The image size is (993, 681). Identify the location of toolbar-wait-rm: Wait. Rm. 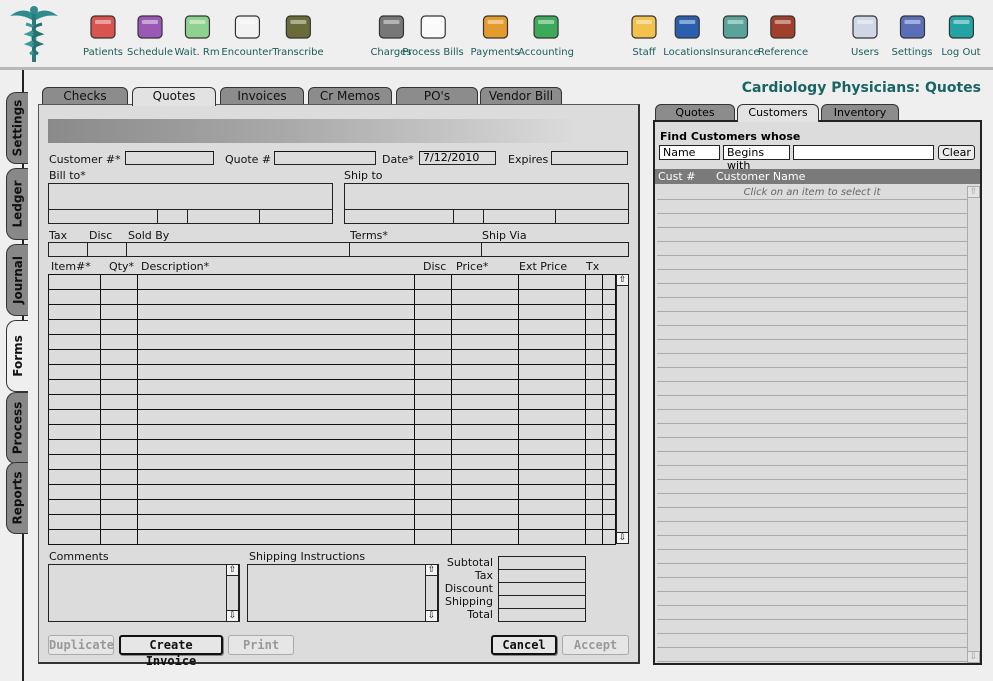
(197, 38).